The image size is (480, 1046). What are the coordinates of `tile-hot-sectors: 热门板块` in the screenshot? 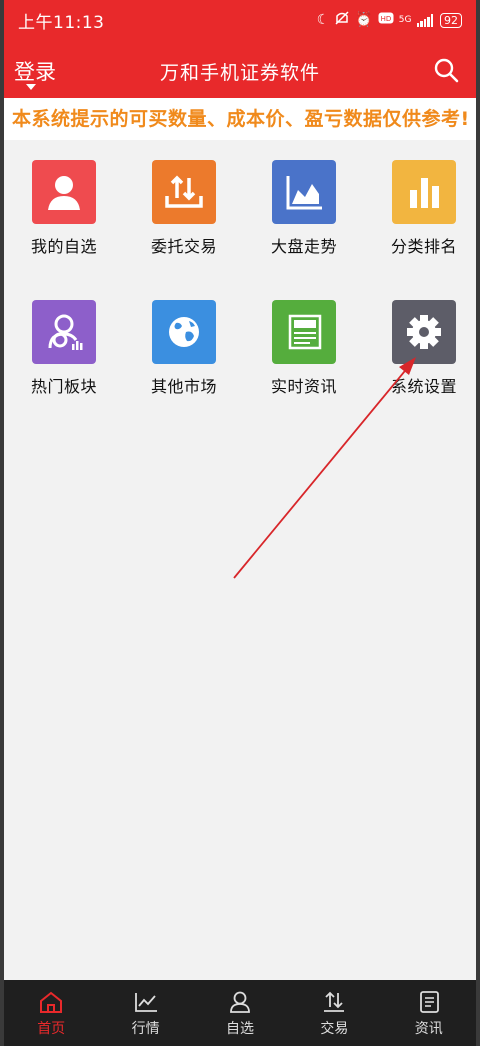 It's located at (64, 348).